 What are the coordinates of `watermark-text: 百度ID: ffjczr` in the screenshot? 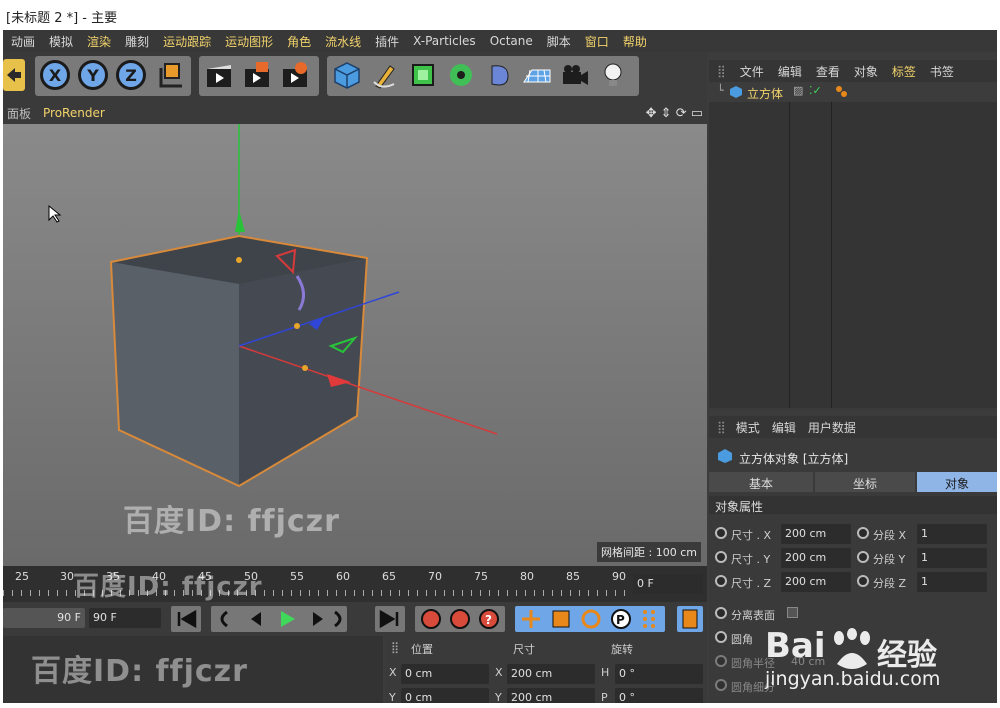 It's located at (139, 671).